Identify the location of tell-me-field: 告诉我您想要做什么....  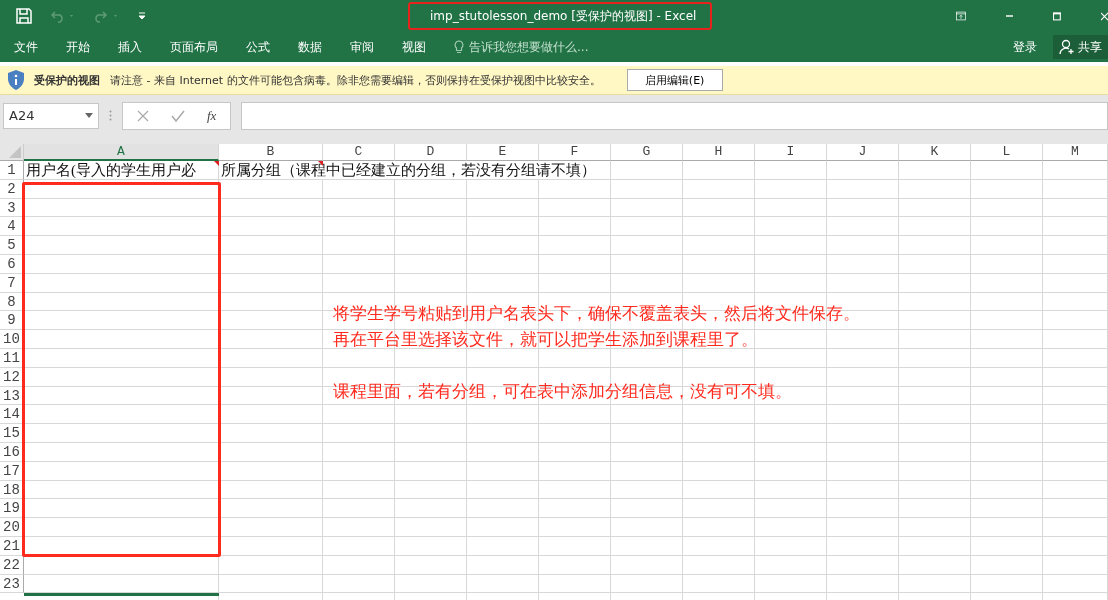
(531, 47).